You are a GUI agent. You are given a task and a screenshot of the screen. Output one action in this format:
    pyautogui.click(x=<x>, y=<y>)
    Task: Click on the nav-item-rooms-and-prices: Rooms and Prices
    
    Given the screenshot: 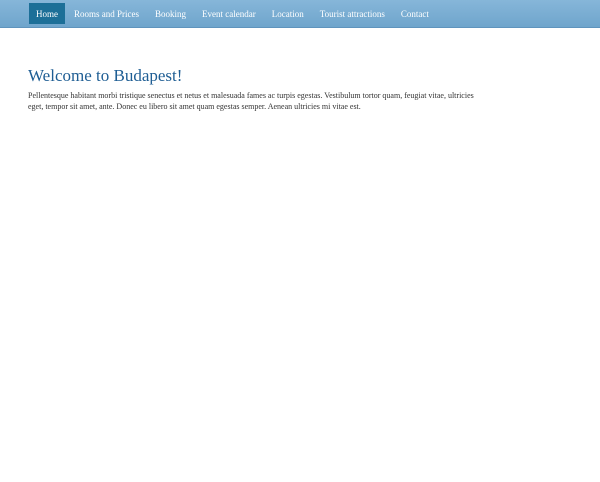 What is the action you would take?
    pyautogui.click(x=106, y=13)
    